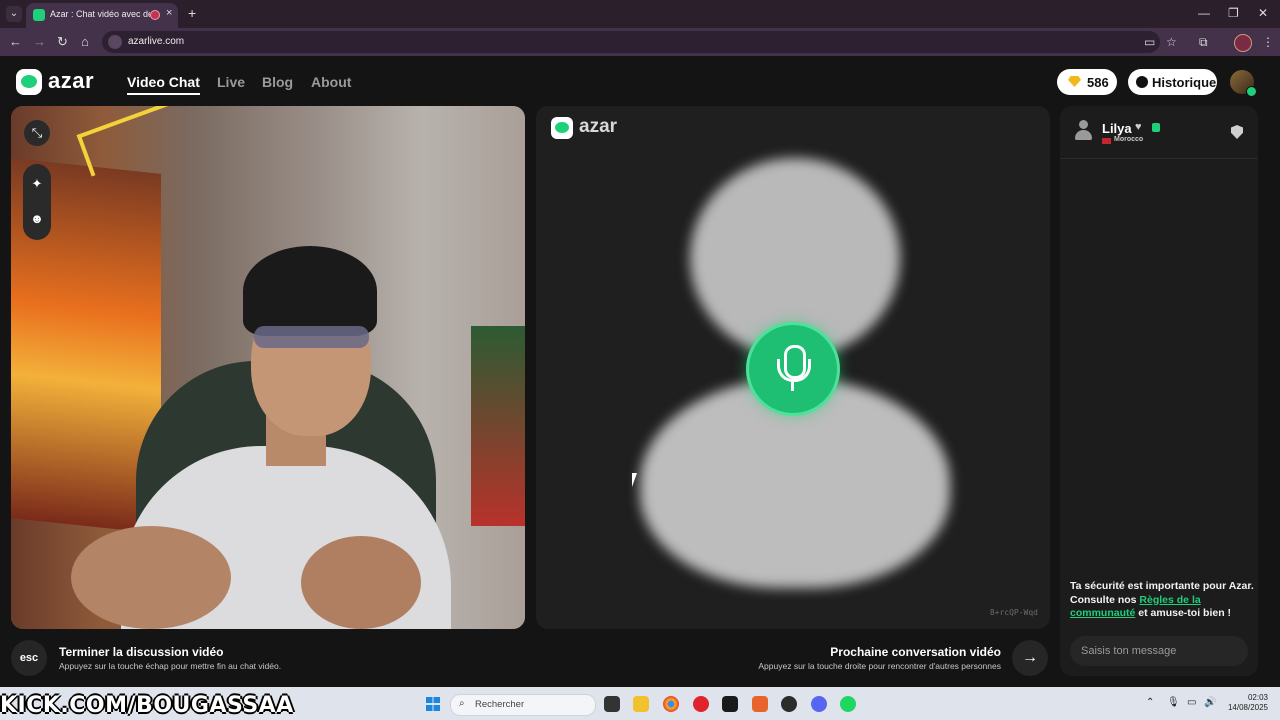 The image size is (1280, 720). Describe the element at coordinates (500, 704) in the screenshot. I see `taskbar-search-placeholder: Rechercher` at that location.